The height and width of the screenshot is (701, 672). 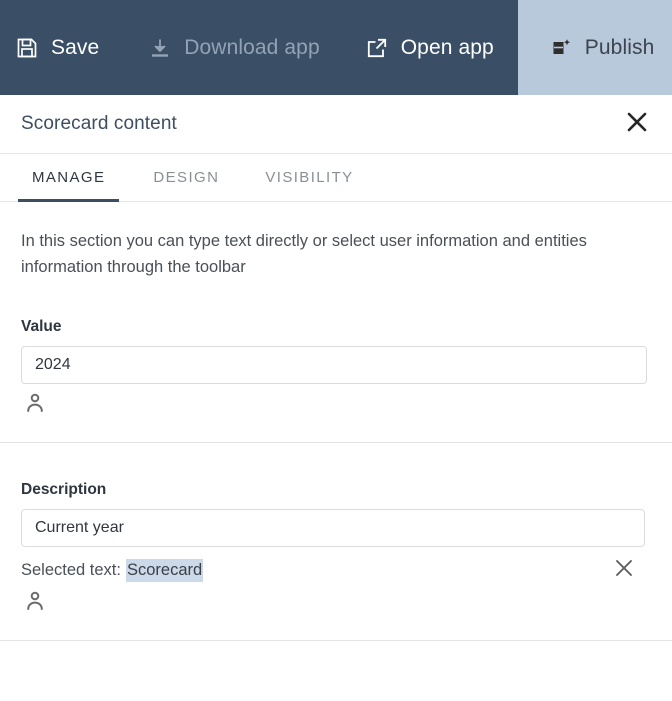 I want to click on download-app-button: Download app, so click(x=235, y=47).